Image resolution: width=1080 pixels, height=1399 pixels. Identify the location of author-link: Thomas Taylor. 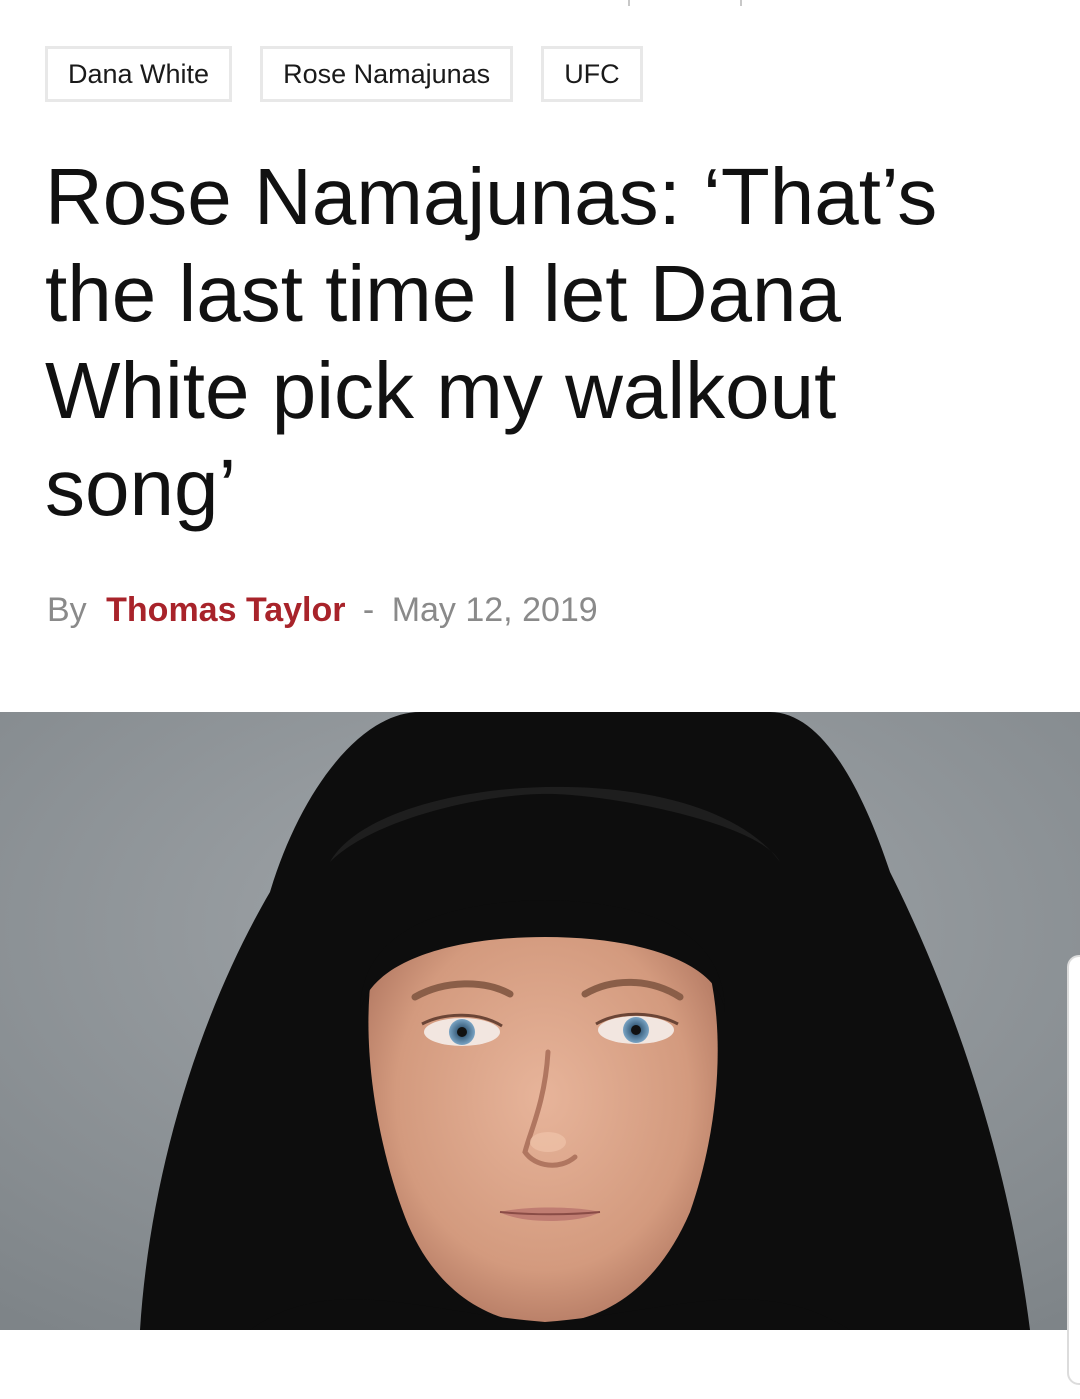
(225, 610).